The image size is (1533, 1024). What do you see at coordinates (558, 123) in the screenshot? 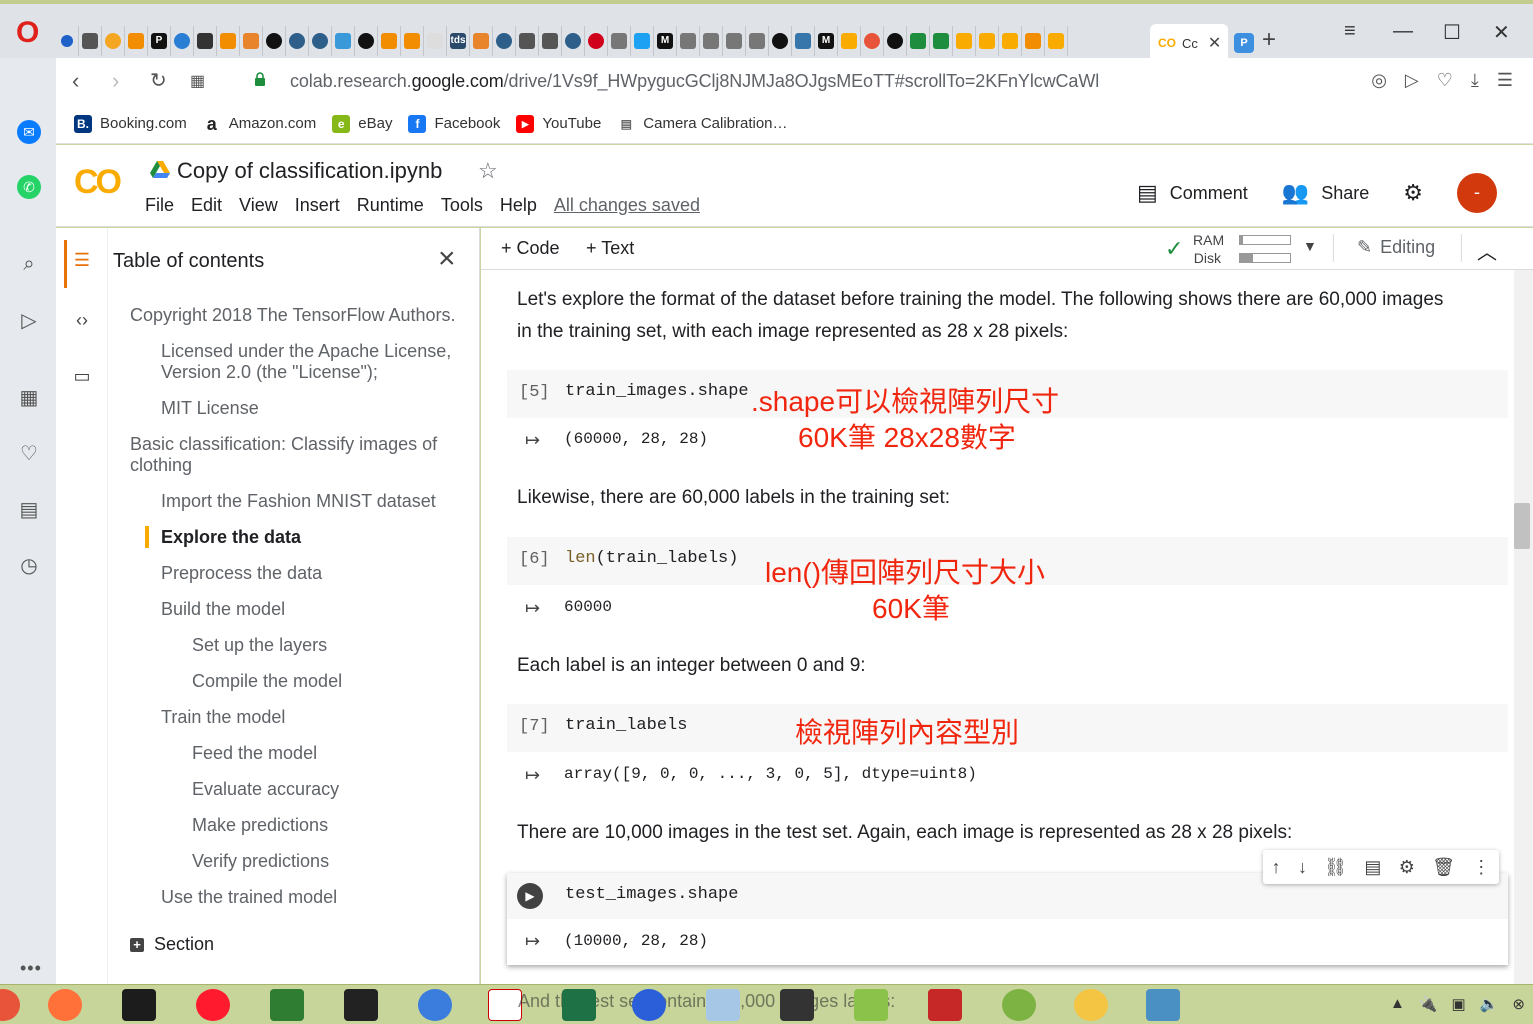
I see `bookmark-youtube: ▶ YouTube` at bounding box center [558, 123].